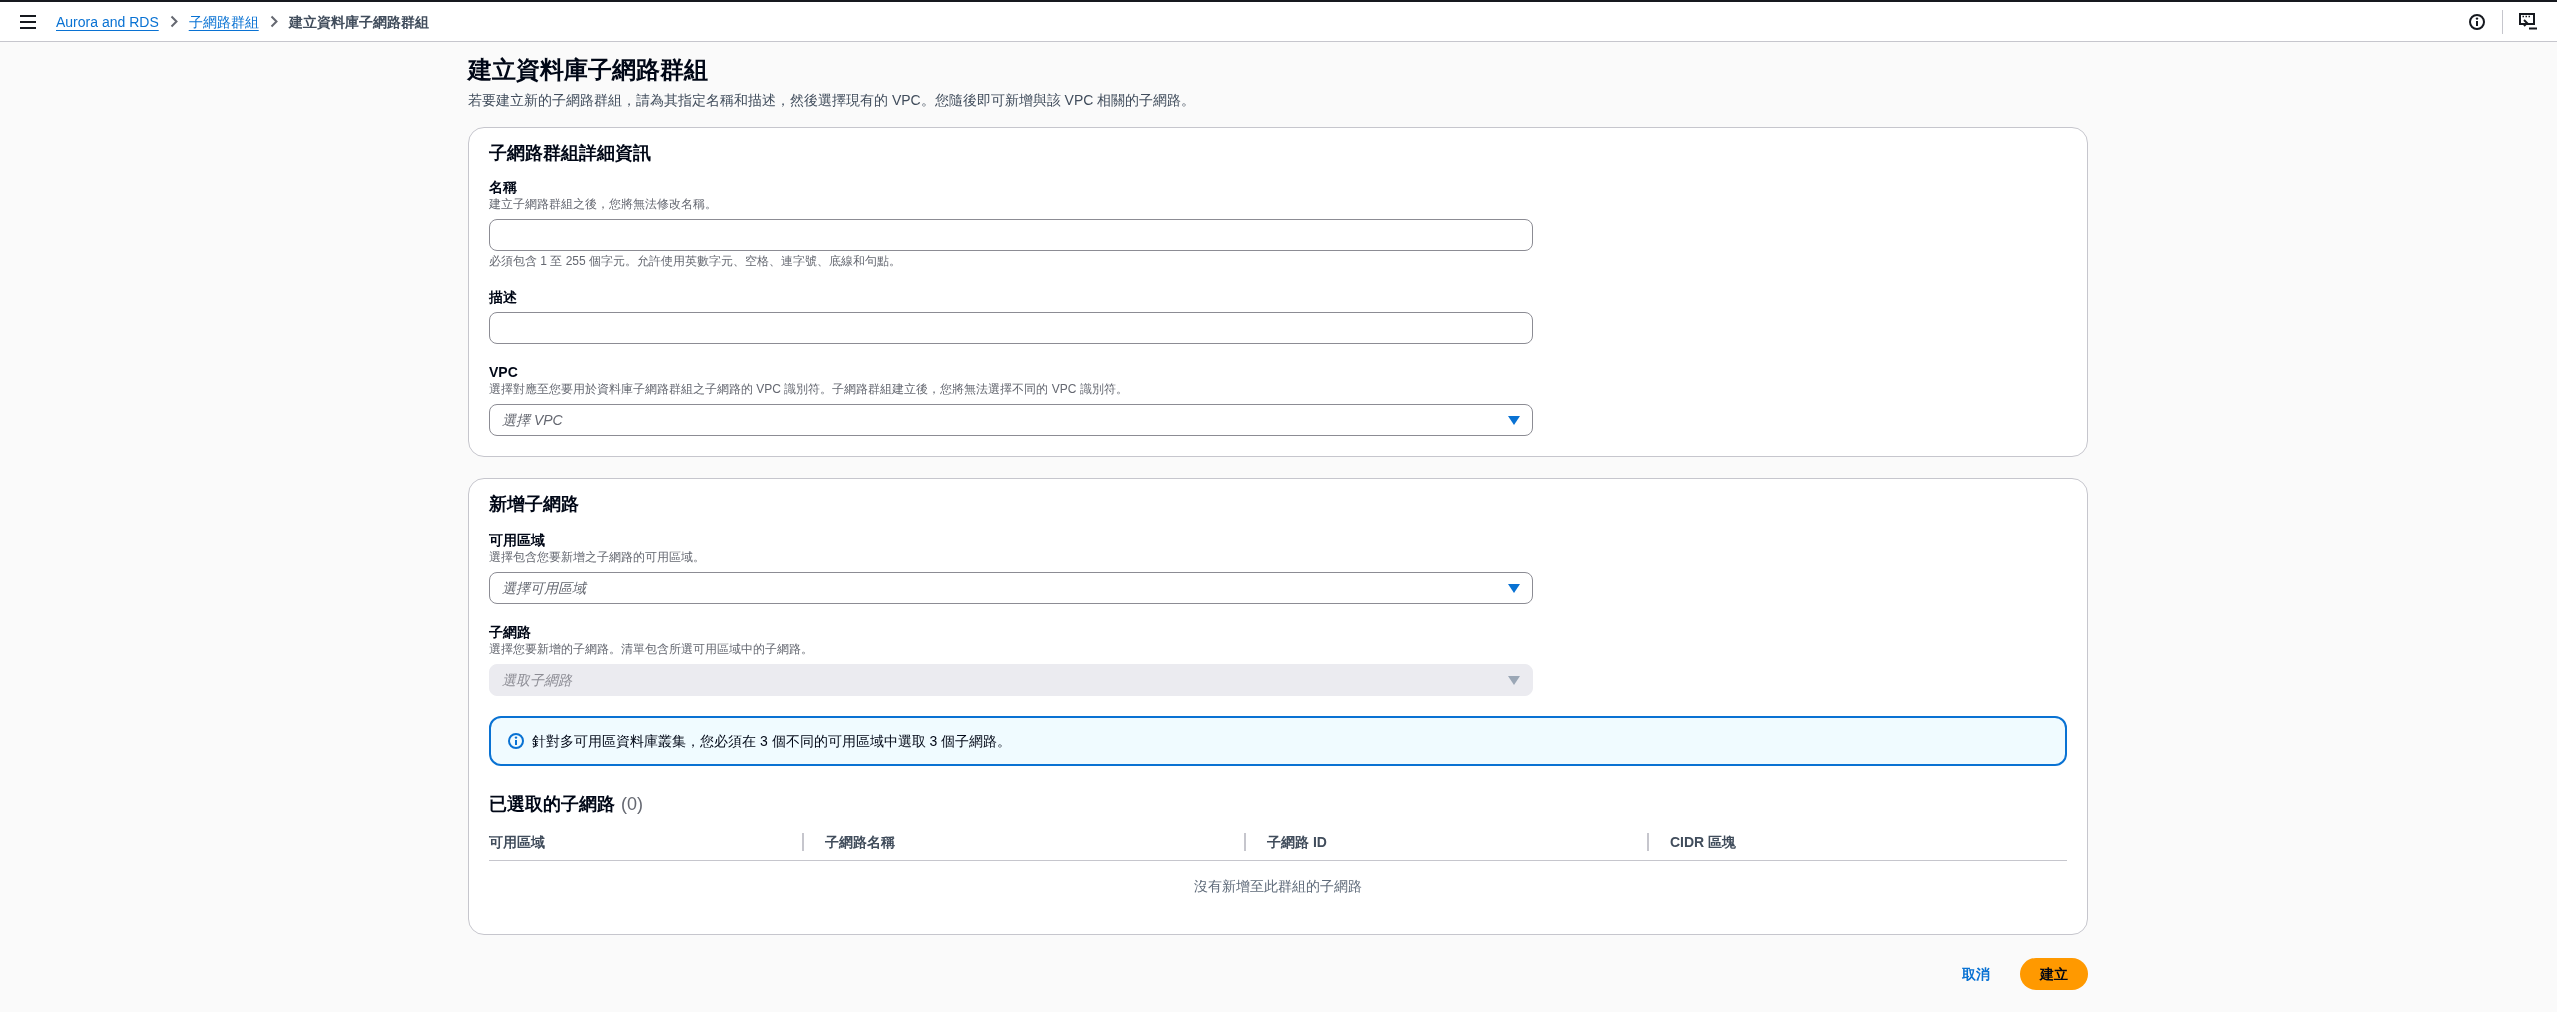  Describe the element at coordinates (517, 842) in the screenshot. I see `column-header: 可用區域` at that location.